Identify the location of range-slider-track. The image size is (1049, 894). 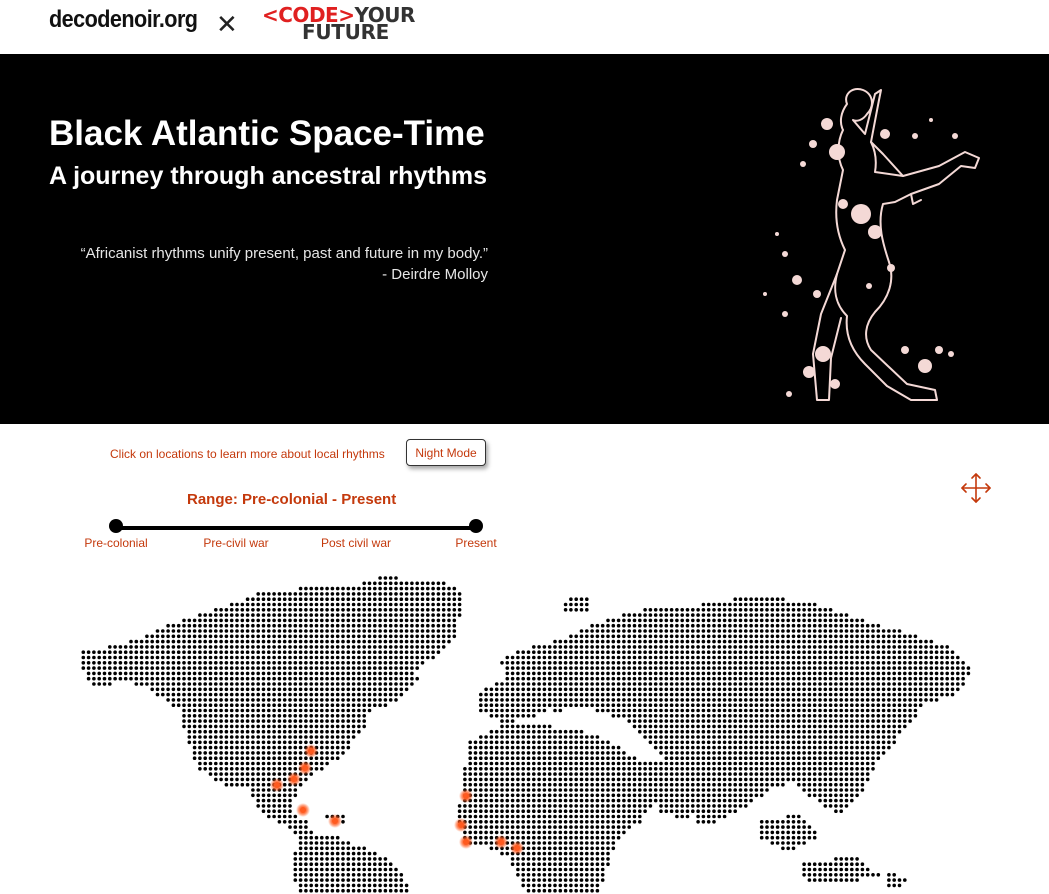
(296, 528).